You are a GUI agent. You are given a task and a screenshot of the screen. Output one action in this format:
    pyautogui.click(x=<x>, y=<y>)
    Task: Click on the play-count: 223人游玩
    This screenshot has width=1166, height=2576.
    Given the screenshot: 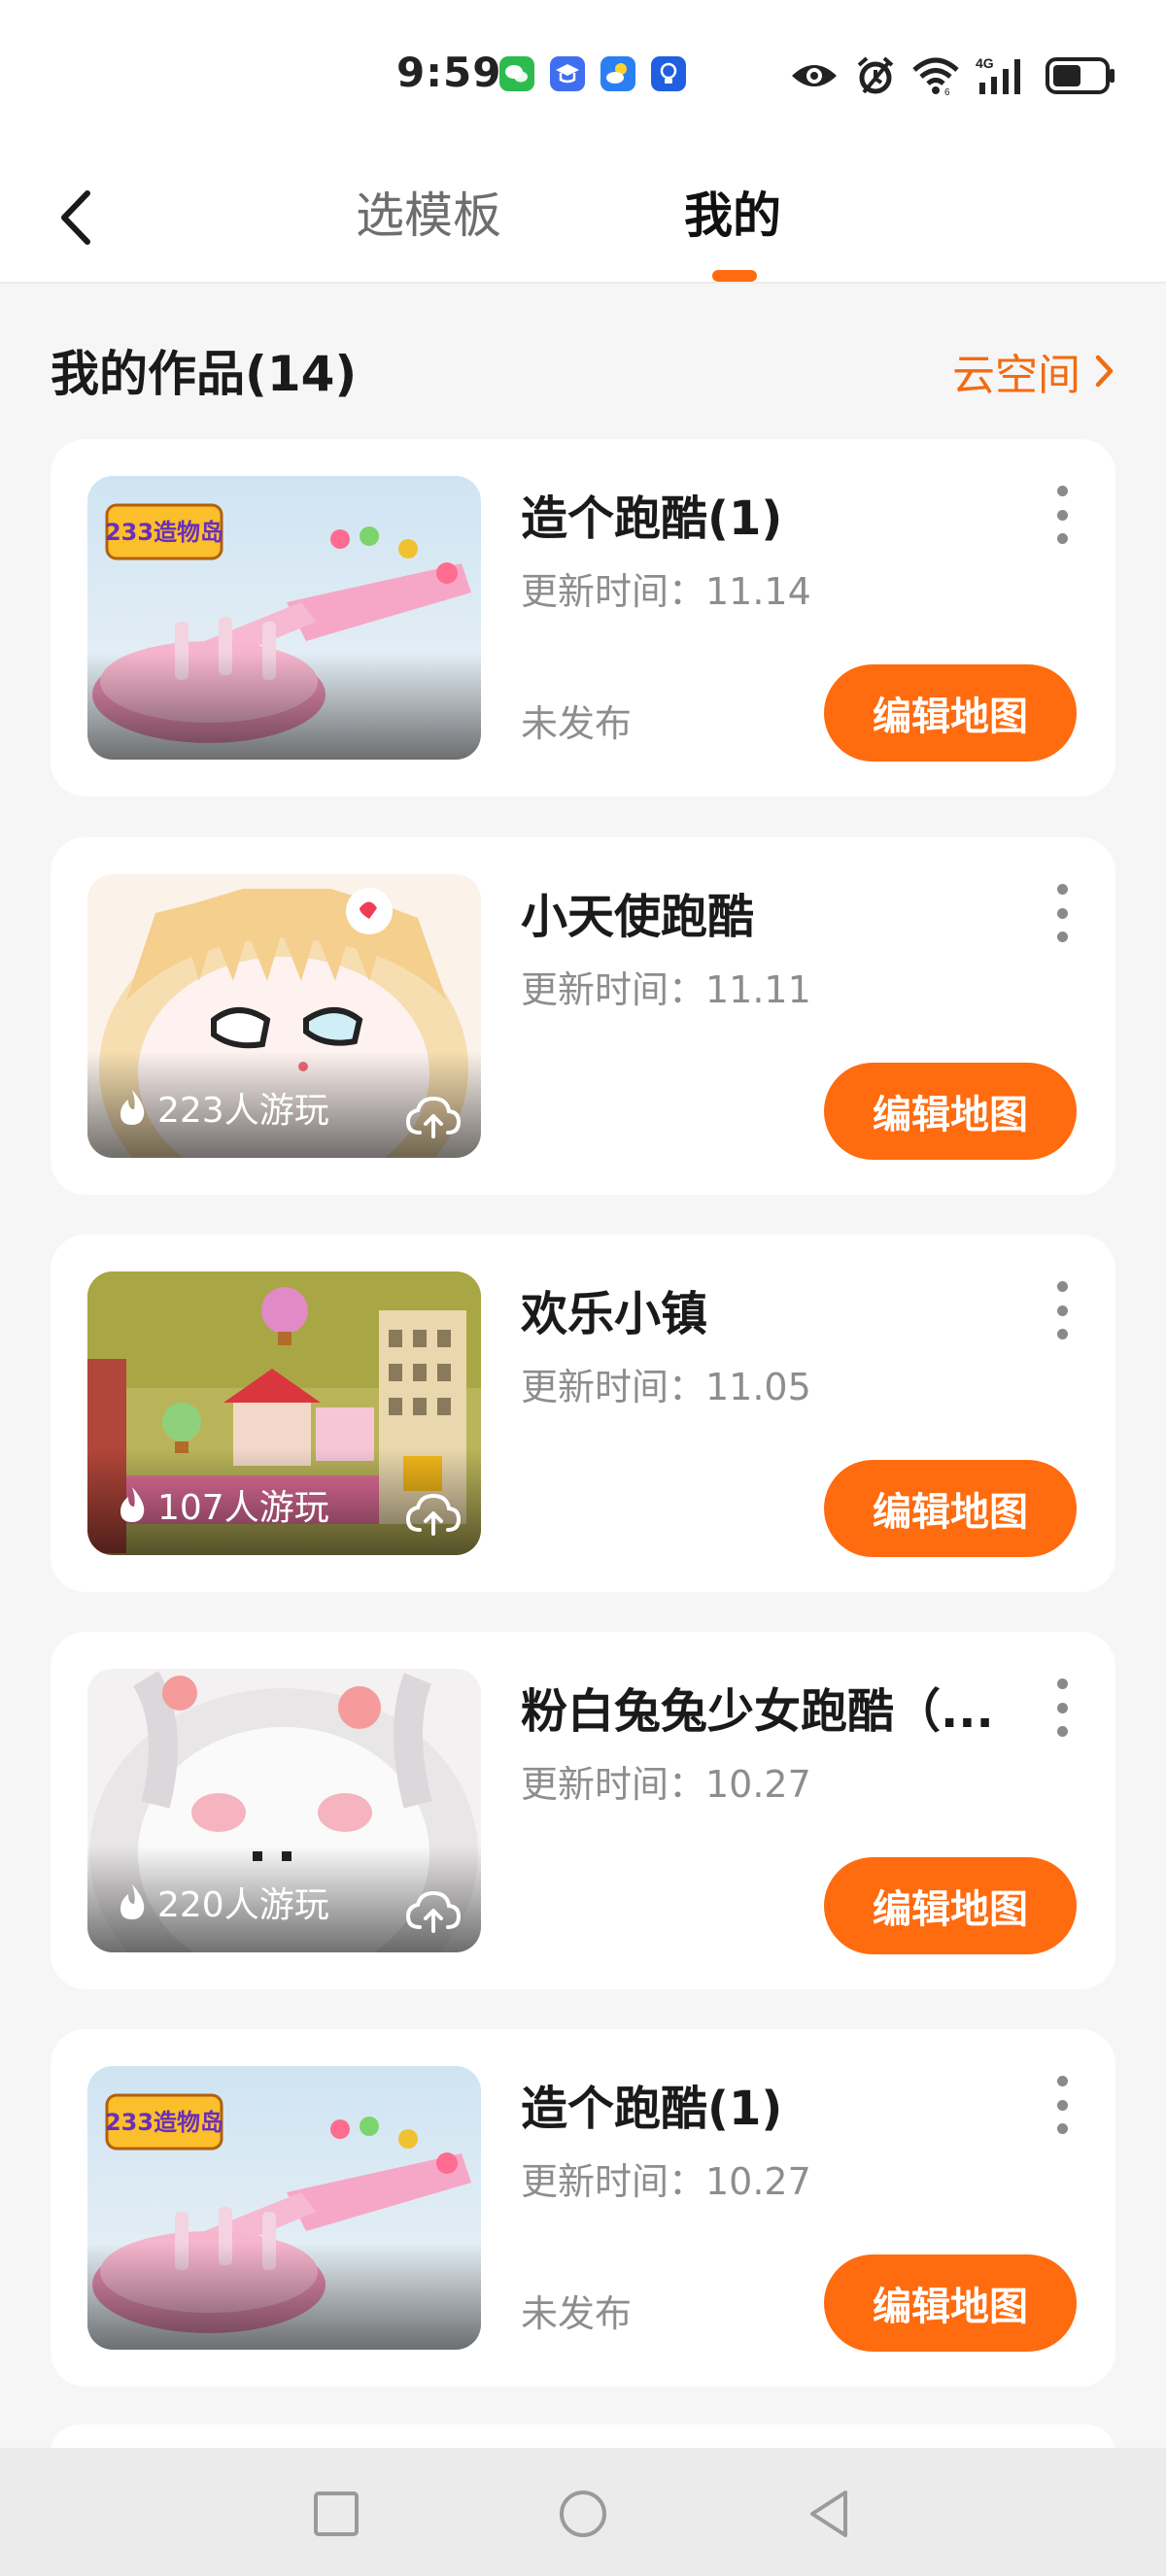 What is the action you would take?
    pyautogui.click(x=223, y=1107)
    